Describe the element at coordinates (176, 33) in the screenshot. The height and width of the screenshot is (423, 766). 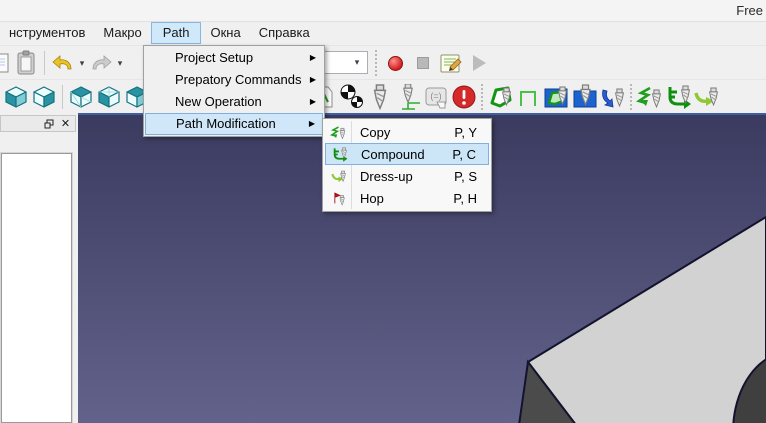
I see `menu-path: Path` at that location.